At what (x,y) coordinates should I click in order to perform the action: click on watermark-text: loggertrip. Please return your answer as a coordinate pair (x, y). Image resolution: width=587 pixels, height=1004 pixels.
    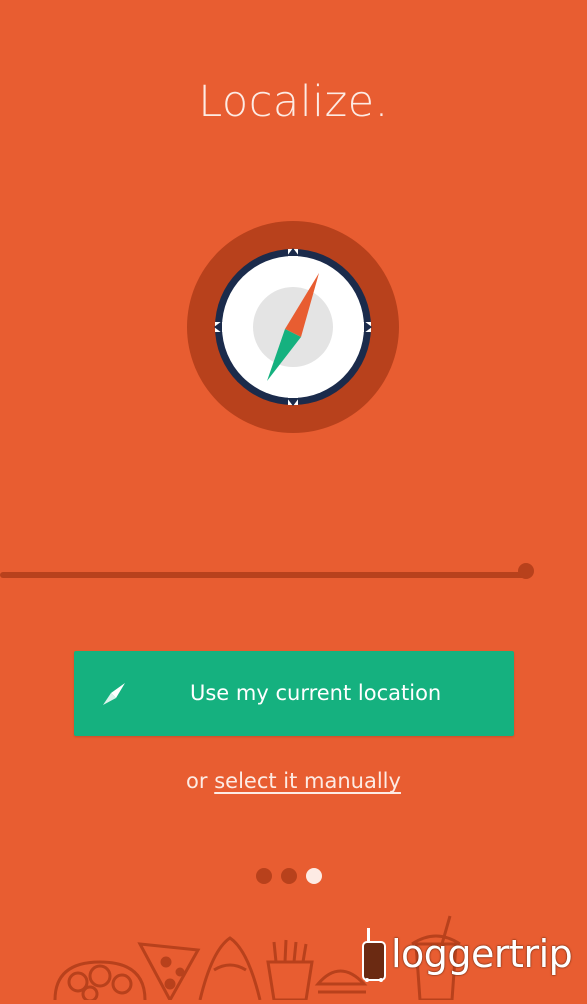
    Looking at the image, I should click on (482, 954).